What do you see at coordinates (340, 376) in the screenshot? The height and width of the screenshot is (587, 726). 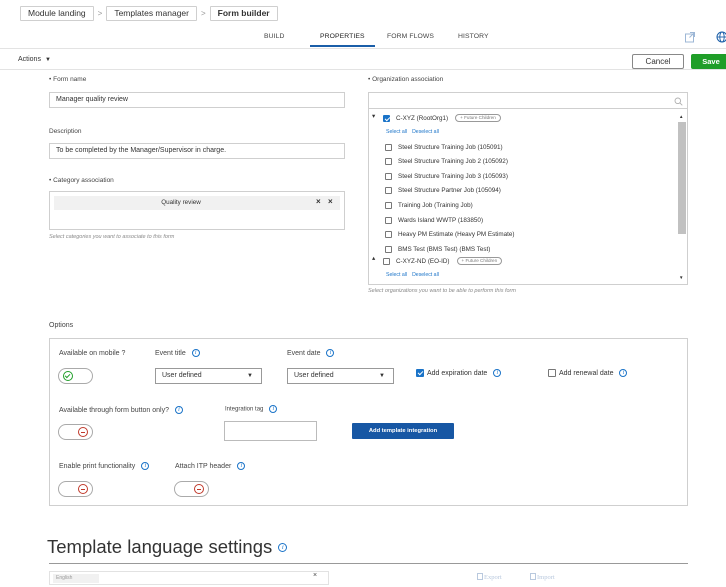 I see `event-date-select: User defined ▼` at bounding box center [340, 376].